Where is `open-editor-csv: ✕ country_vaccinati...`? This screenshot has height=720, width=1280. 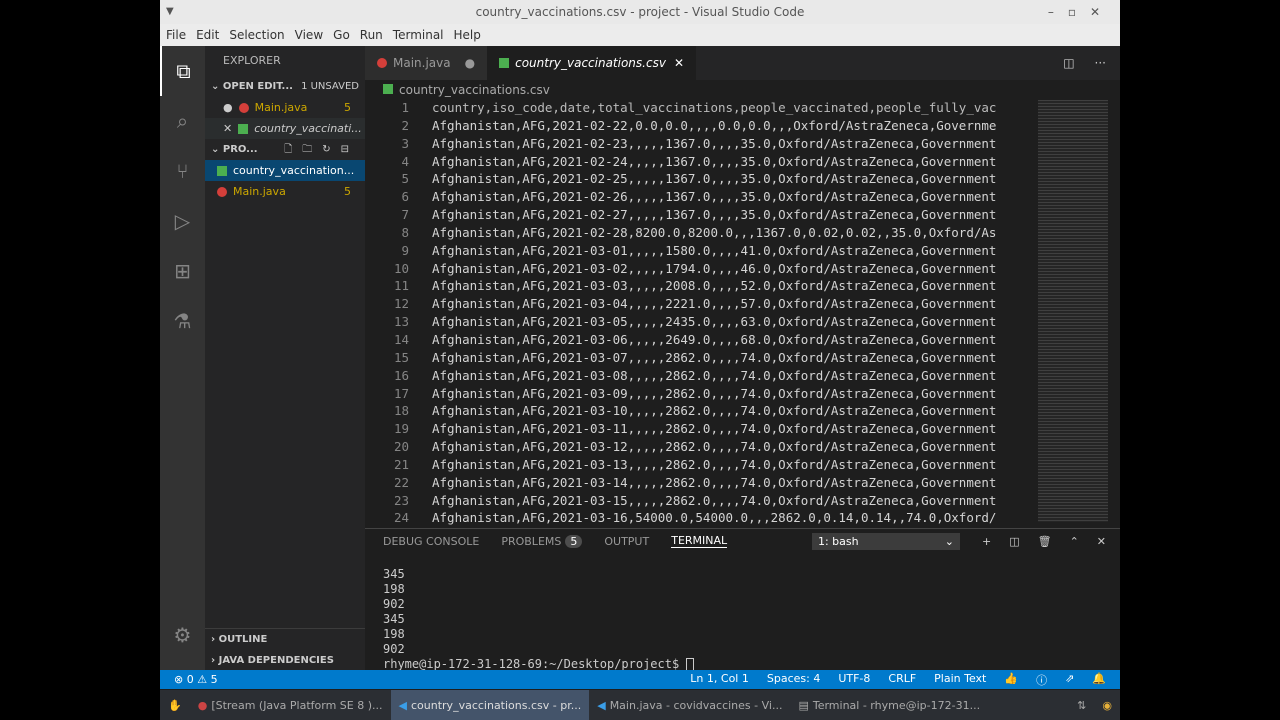
open-editor-csv: ✕ country_vaccinati... is located at coordinates (285, 128).